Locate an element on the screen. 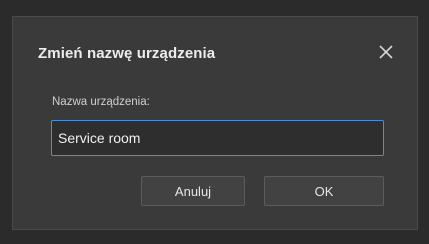 The width and height of the screenshot is (429, 244). close-button is located at coordinates (386, 52).